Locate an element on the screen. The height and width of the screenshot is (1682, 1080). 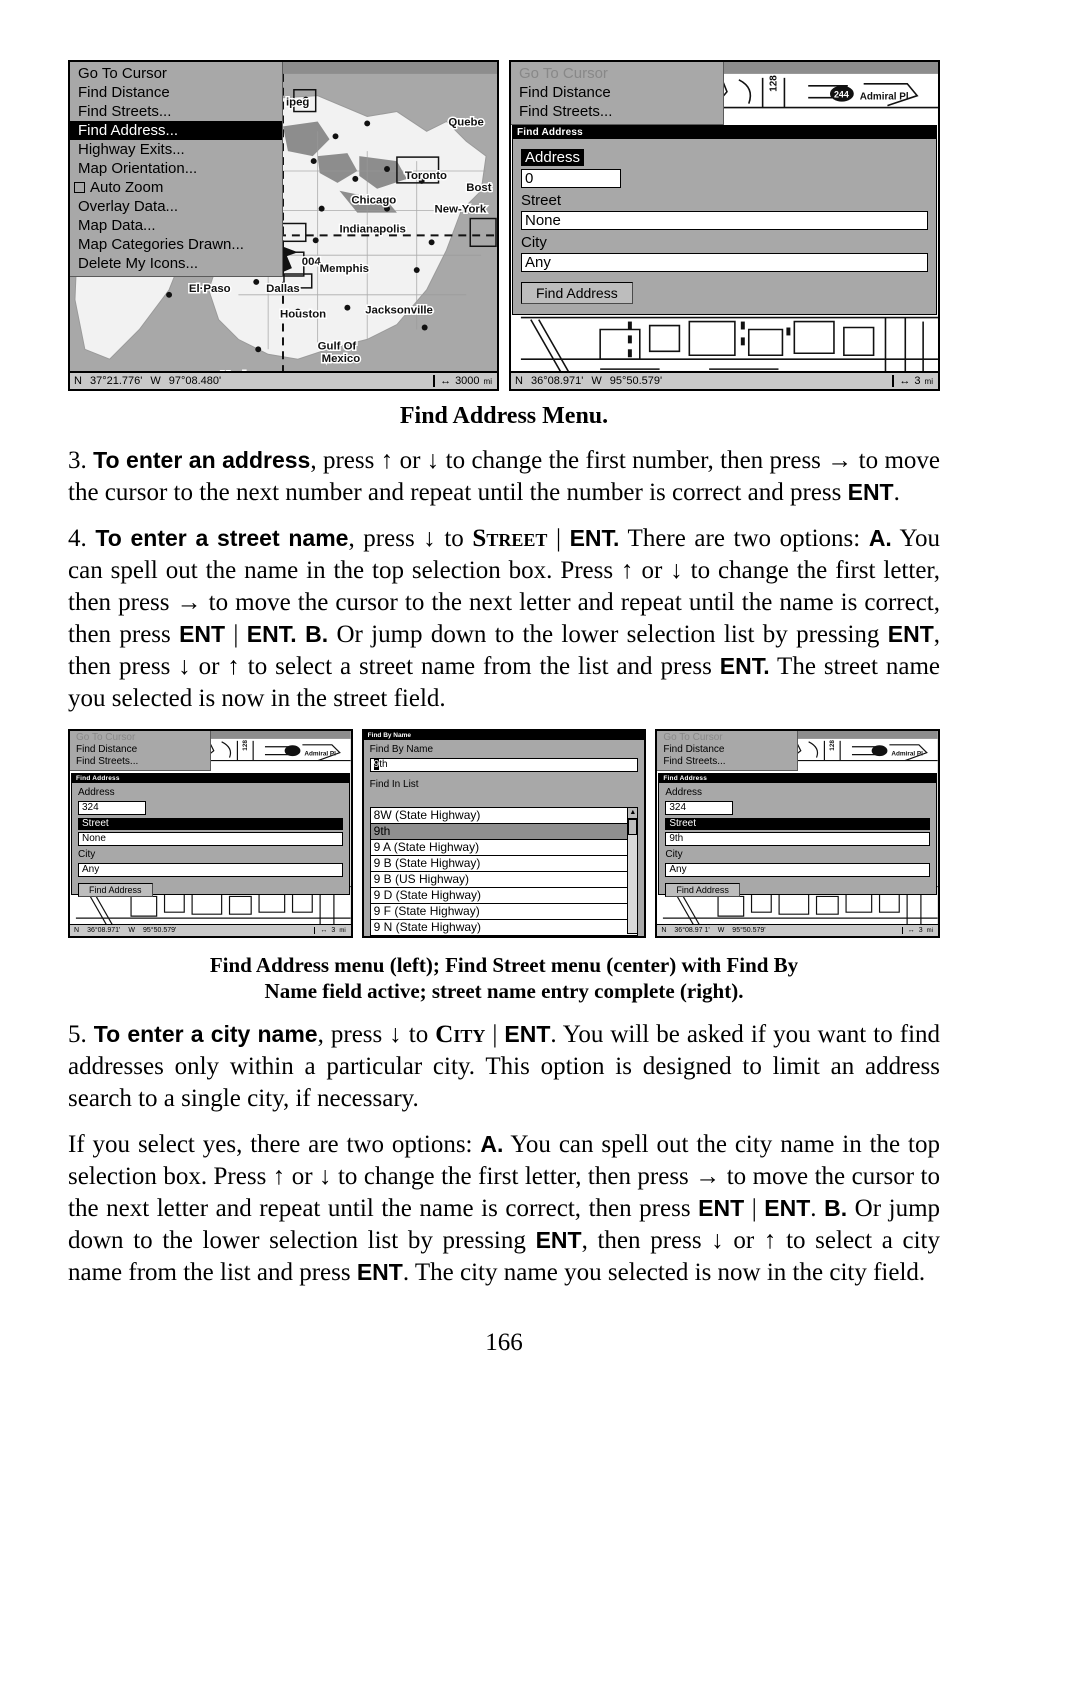
address-field: 0 is located at coordinates (571, 178).